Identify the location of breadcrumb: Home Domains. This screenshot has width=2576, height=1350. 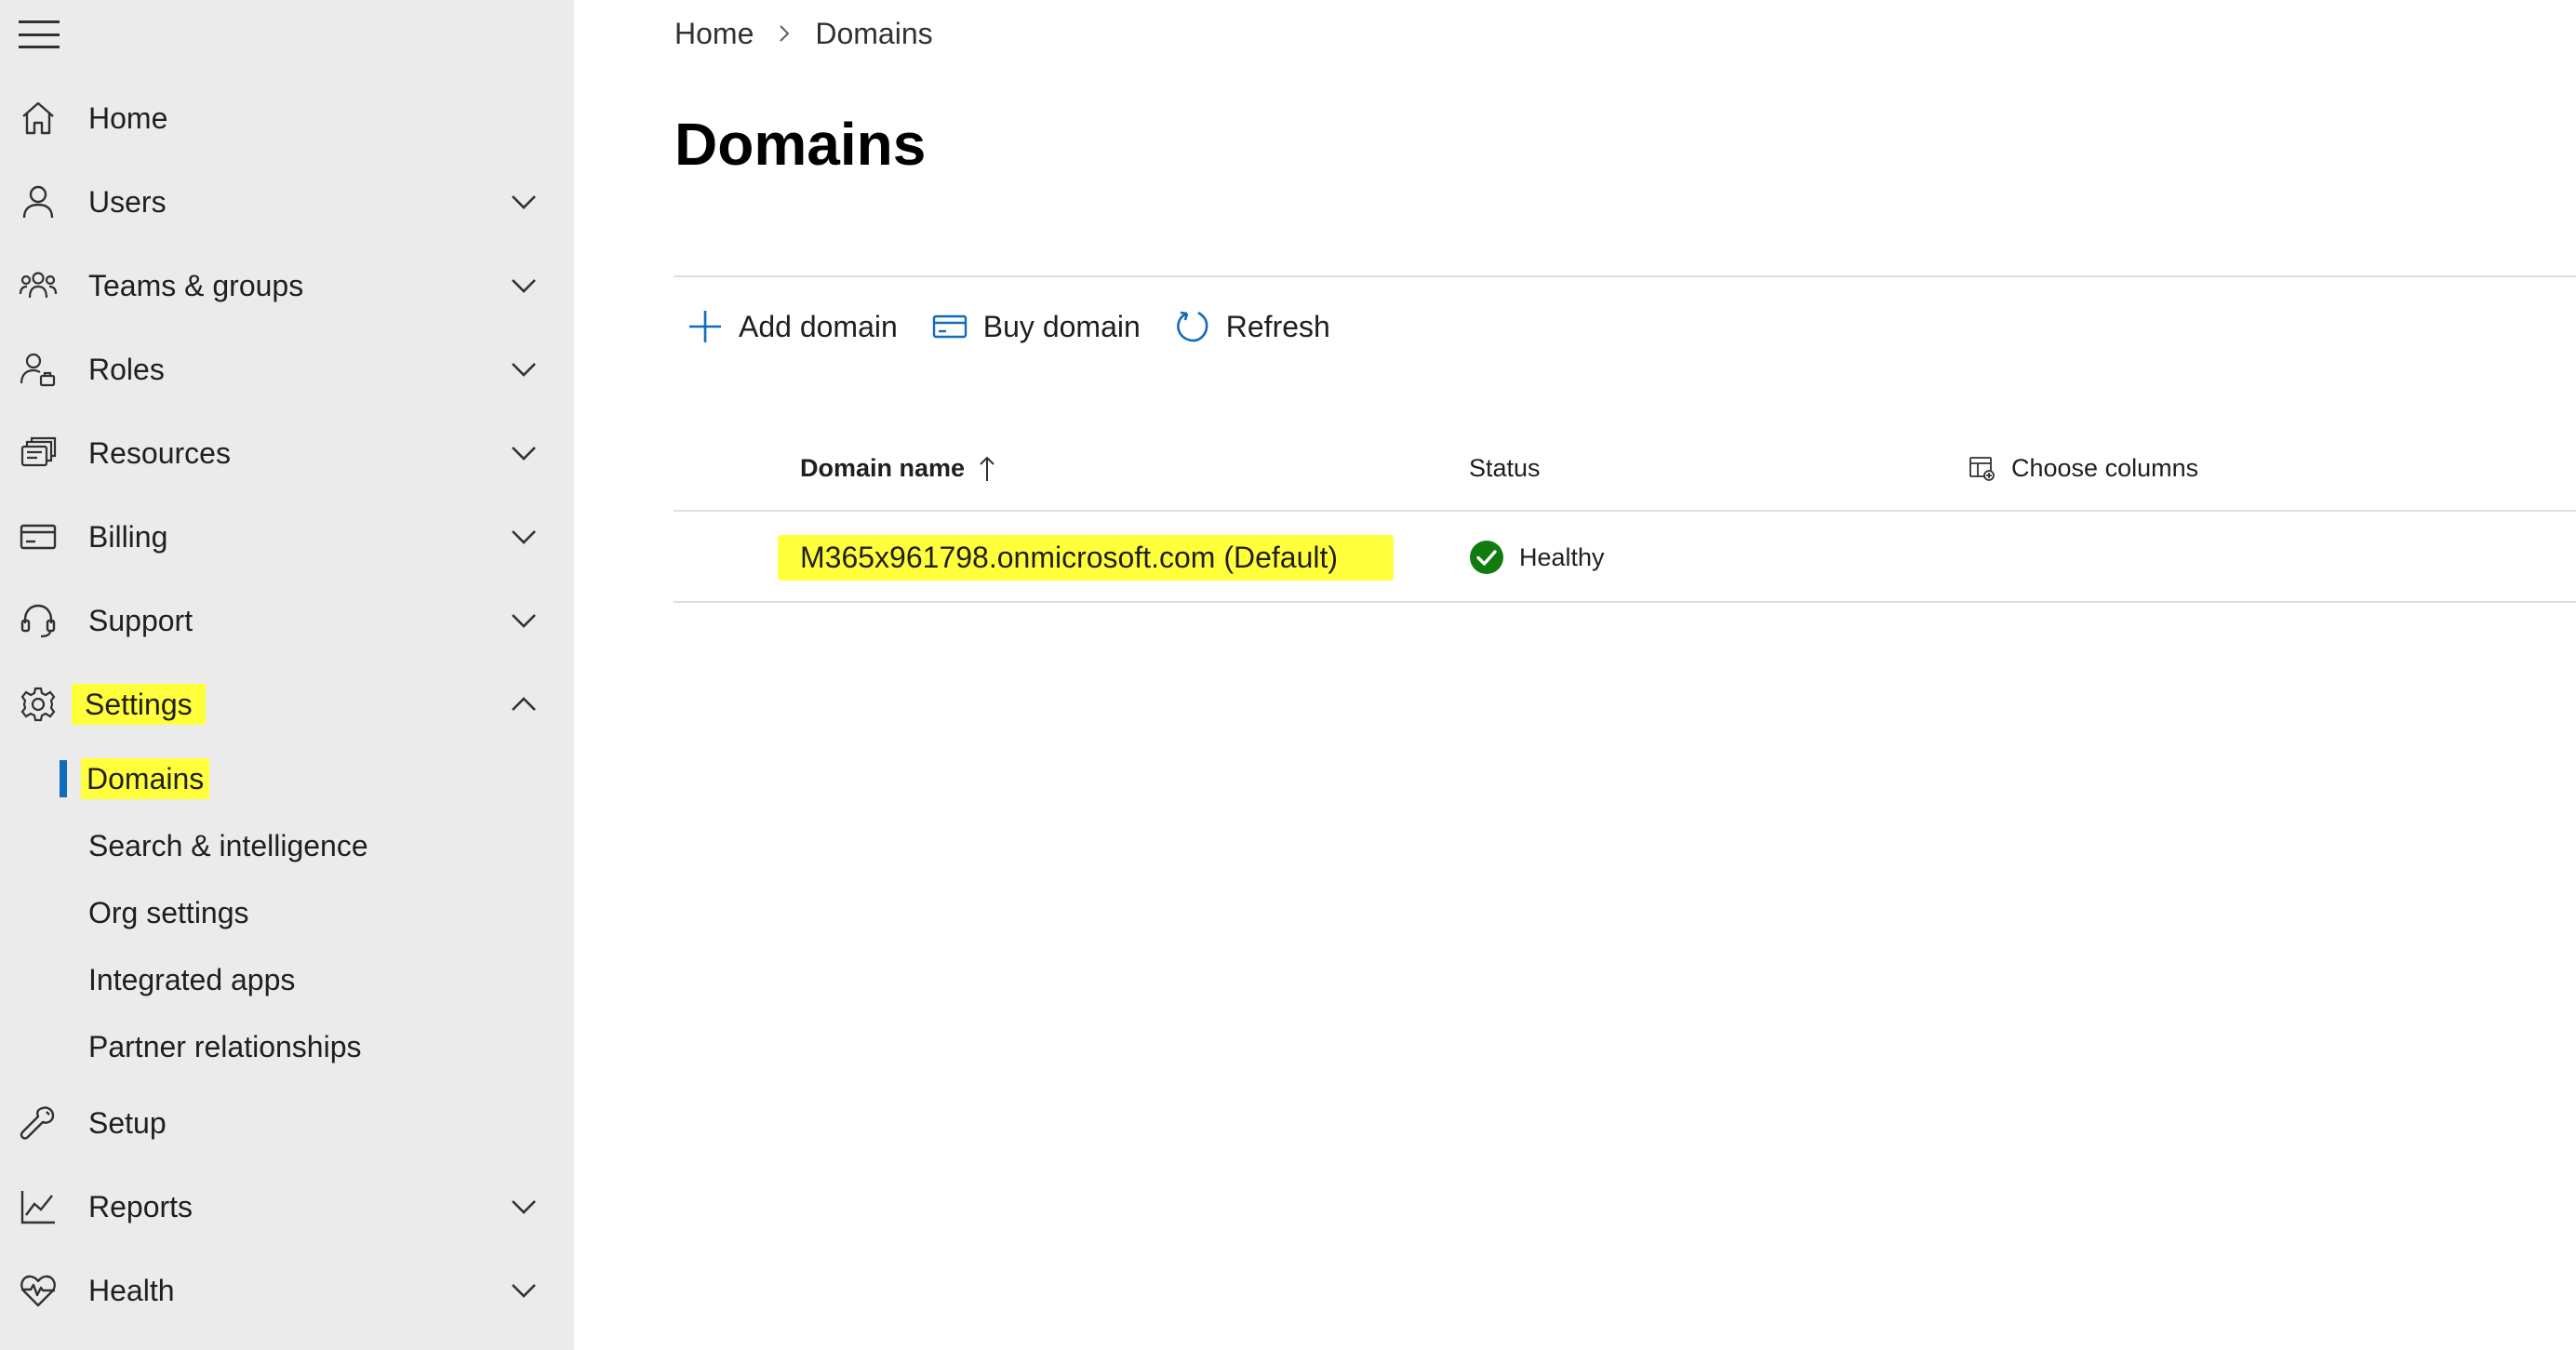
(803, 33).